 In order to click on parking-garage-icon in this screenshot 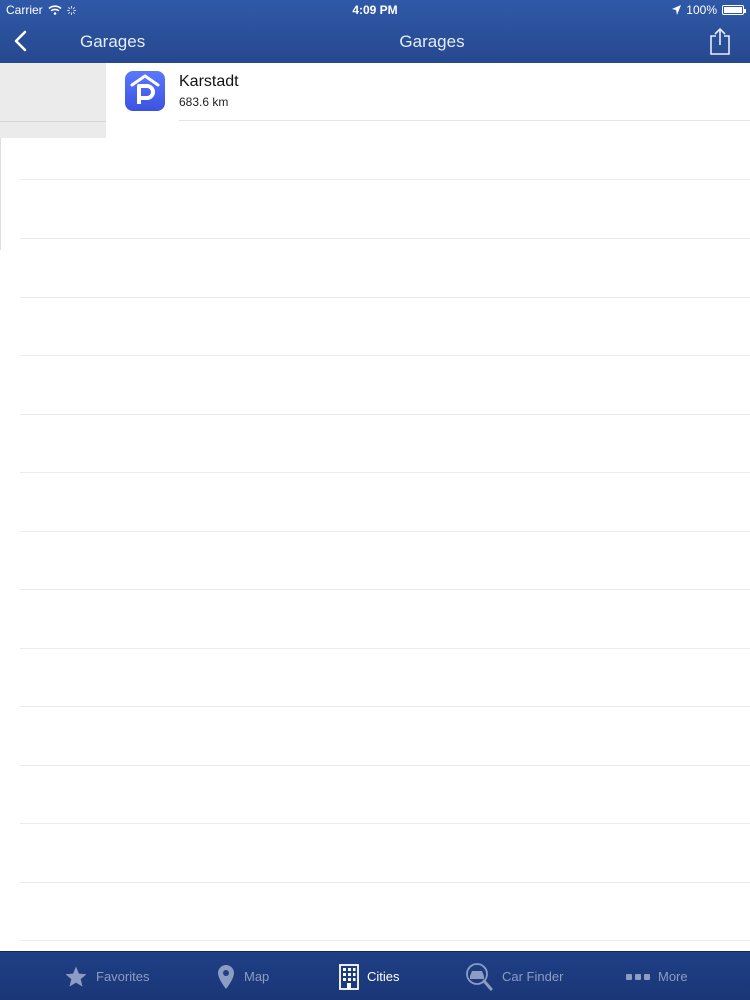, I will do `click(145, 91)`.